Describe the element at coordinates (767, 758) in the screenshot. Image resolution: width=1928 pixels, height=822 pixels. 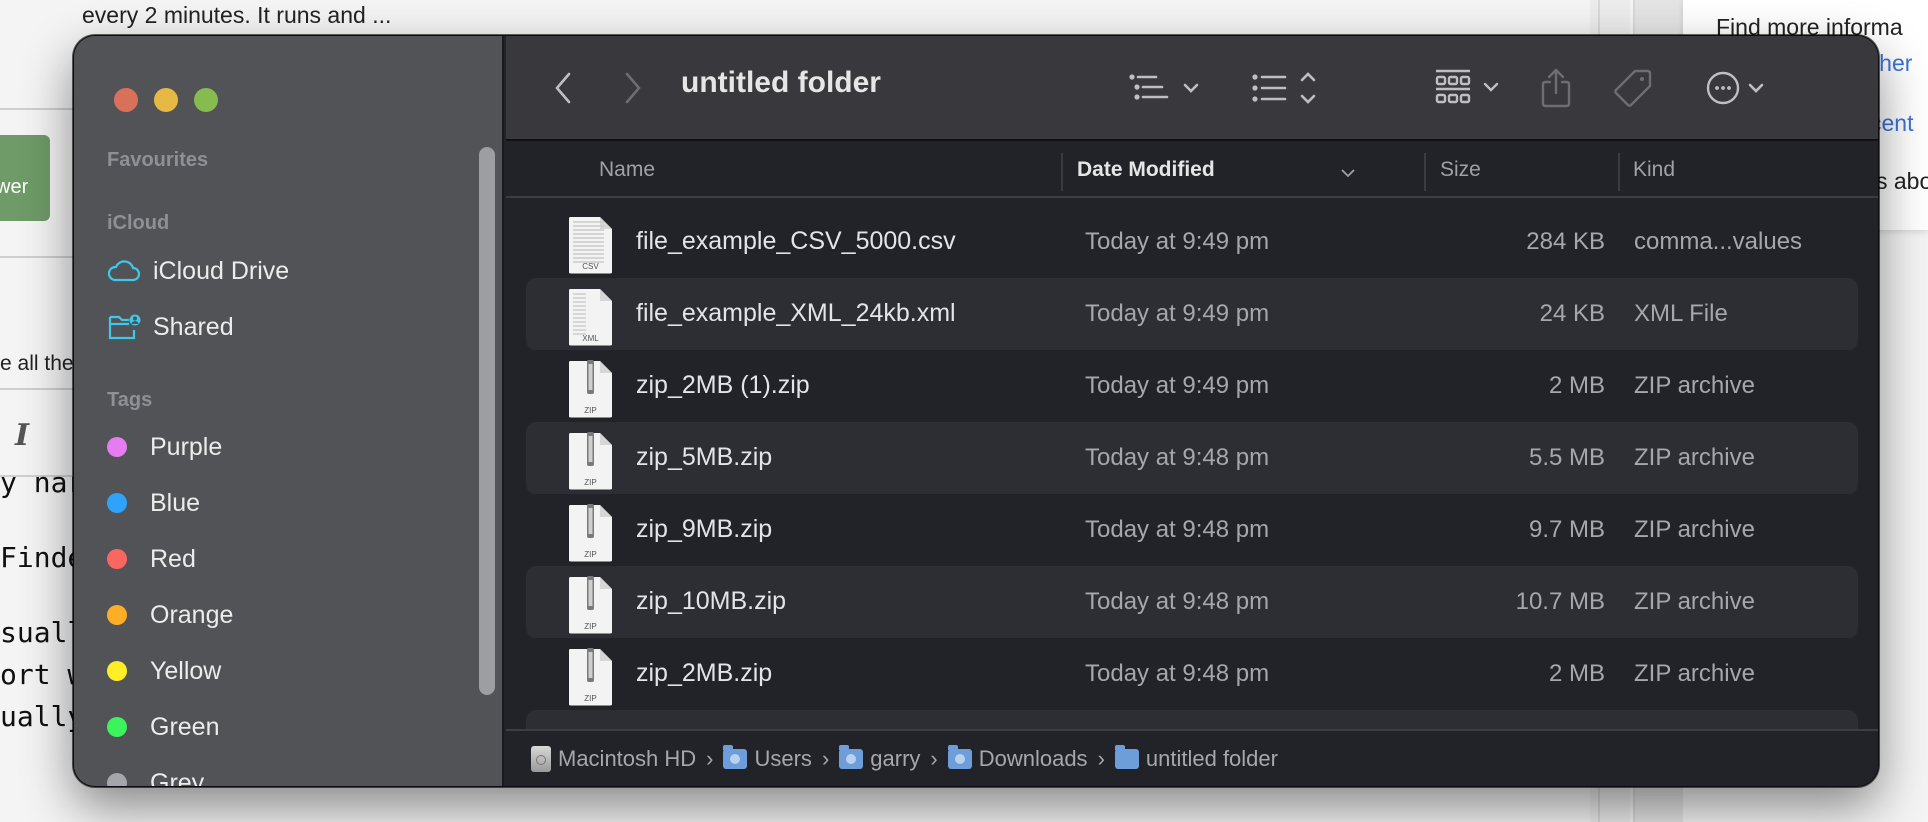
I see `path-item-users: Users` at that location.